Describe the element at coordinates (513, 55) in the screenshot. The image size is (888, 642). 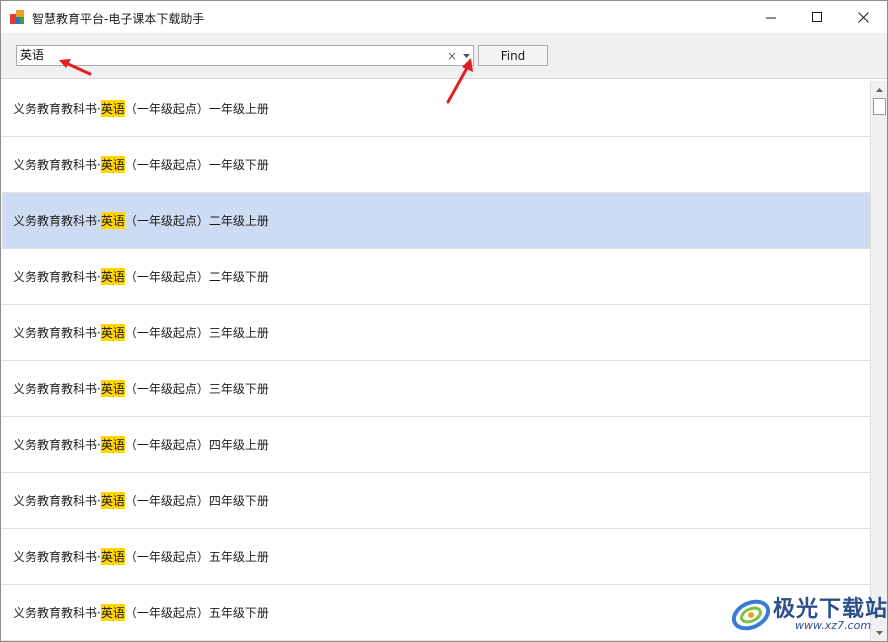
I see `find-button: Find` at that location.